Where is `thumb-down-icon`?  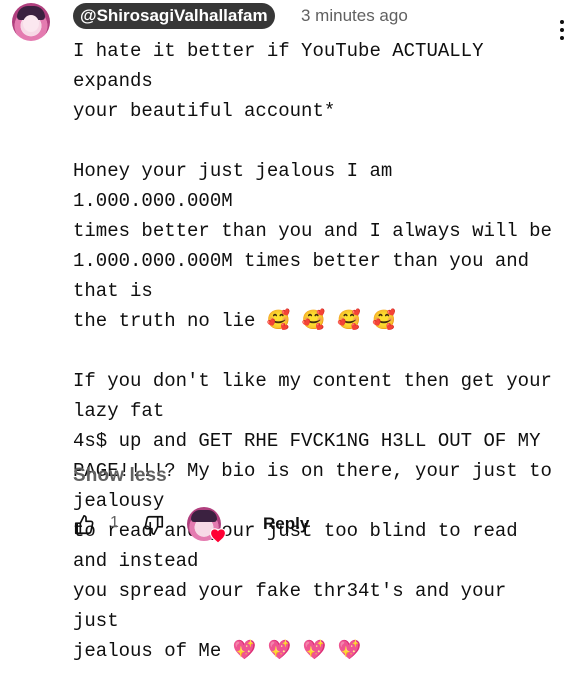 thumb-down-icon is located at coordinates (154, 525).